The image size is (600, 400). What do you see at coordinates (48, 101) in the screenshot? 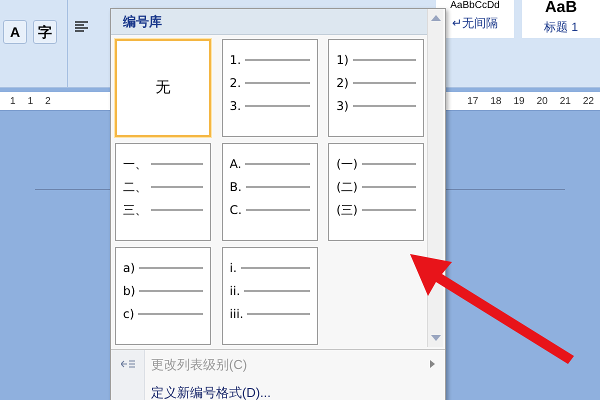
I see `ruler-number: 2` at bounding box center [48, 101].